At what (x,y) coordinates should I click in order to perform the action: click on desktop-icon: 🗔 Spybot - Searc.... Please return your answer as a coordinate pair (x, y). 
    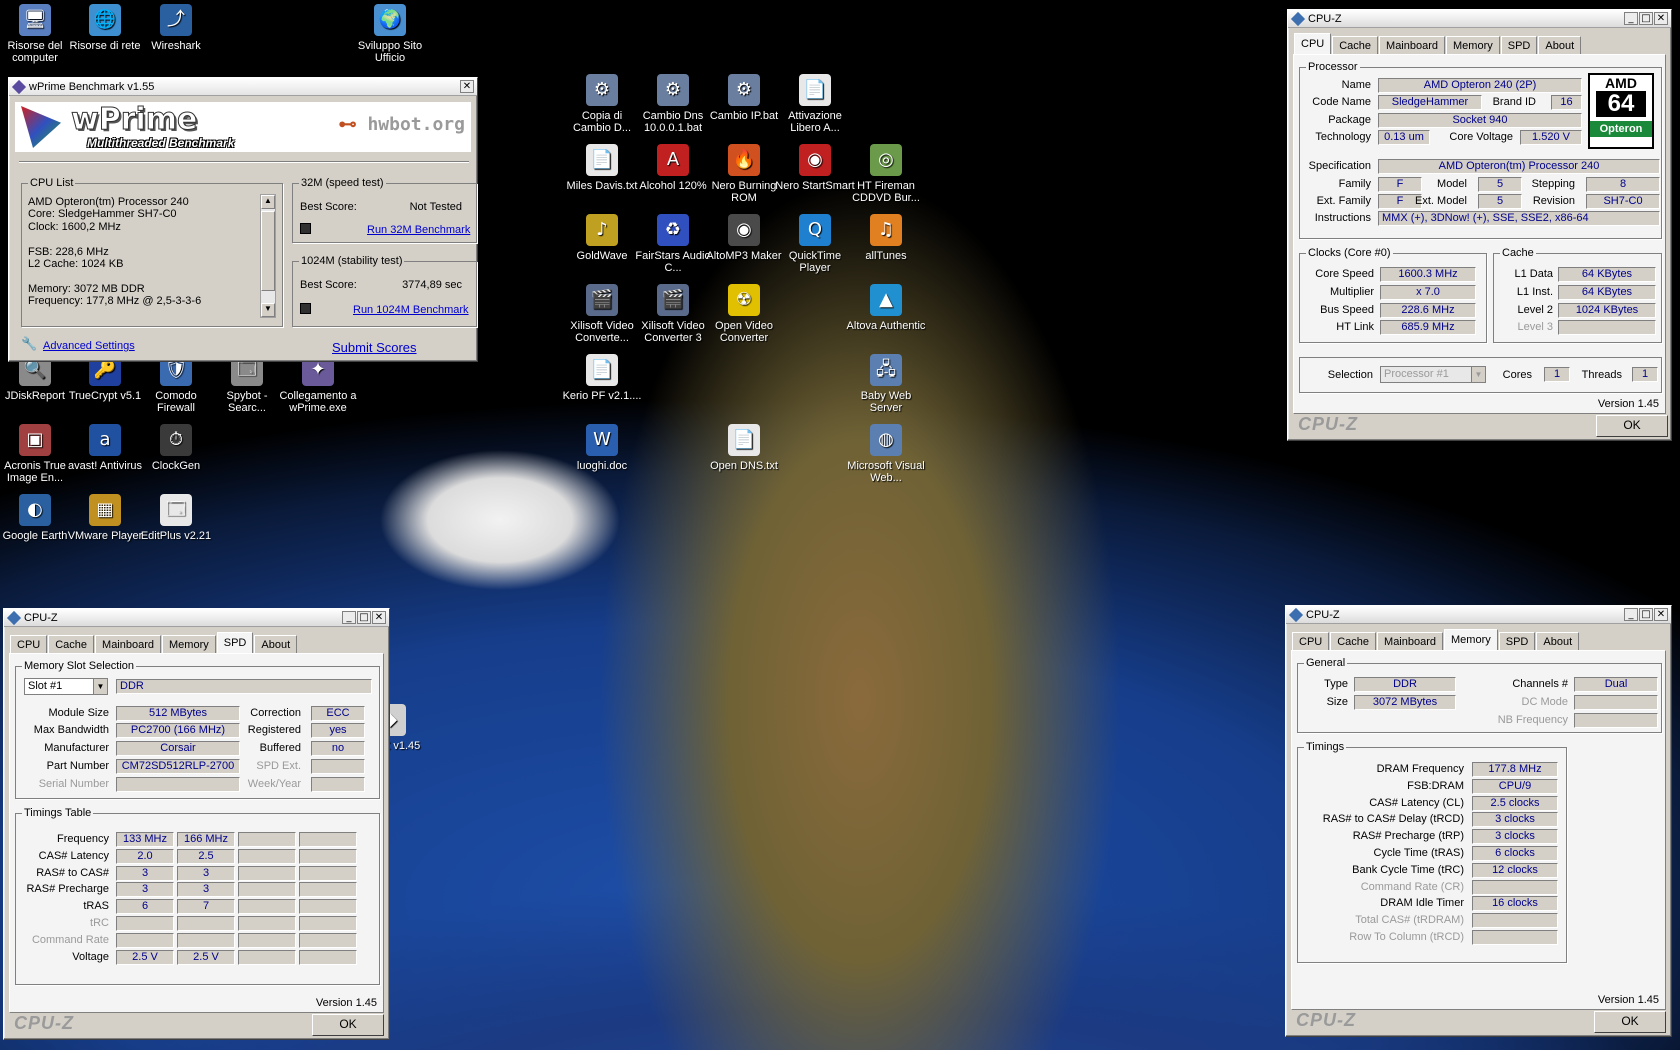
    Looking at the image, I should click on (247, 384).